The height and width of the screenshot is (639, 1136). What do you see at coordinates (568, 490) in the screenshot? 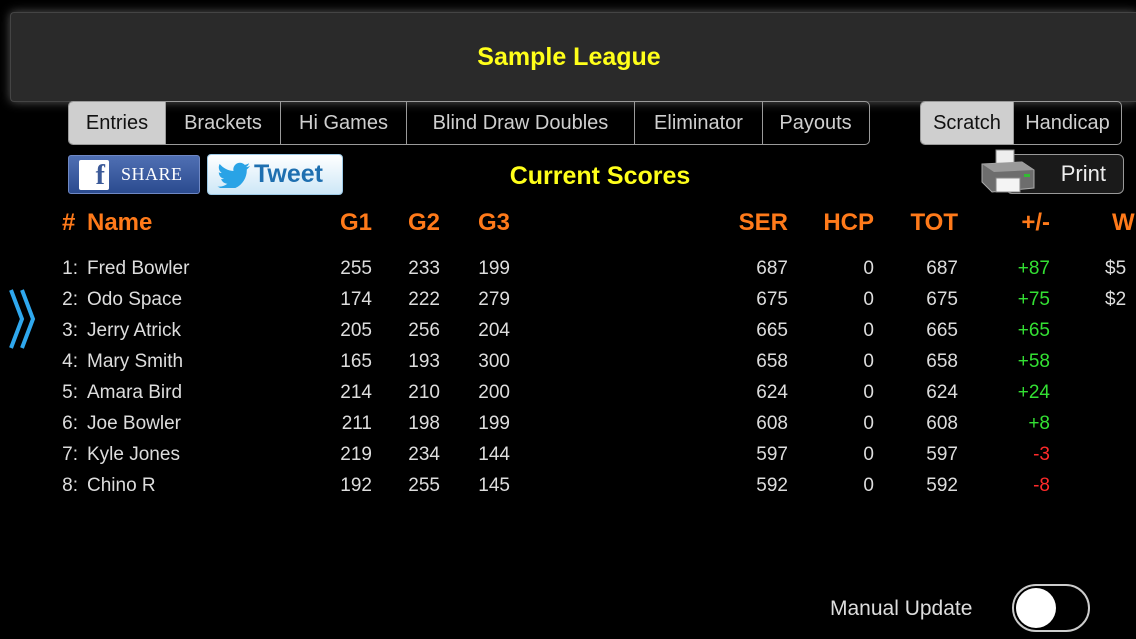
I see `table-row: 8: Chino R 192 255 145 592 0 592 -8` at bounding box center [568, 490].